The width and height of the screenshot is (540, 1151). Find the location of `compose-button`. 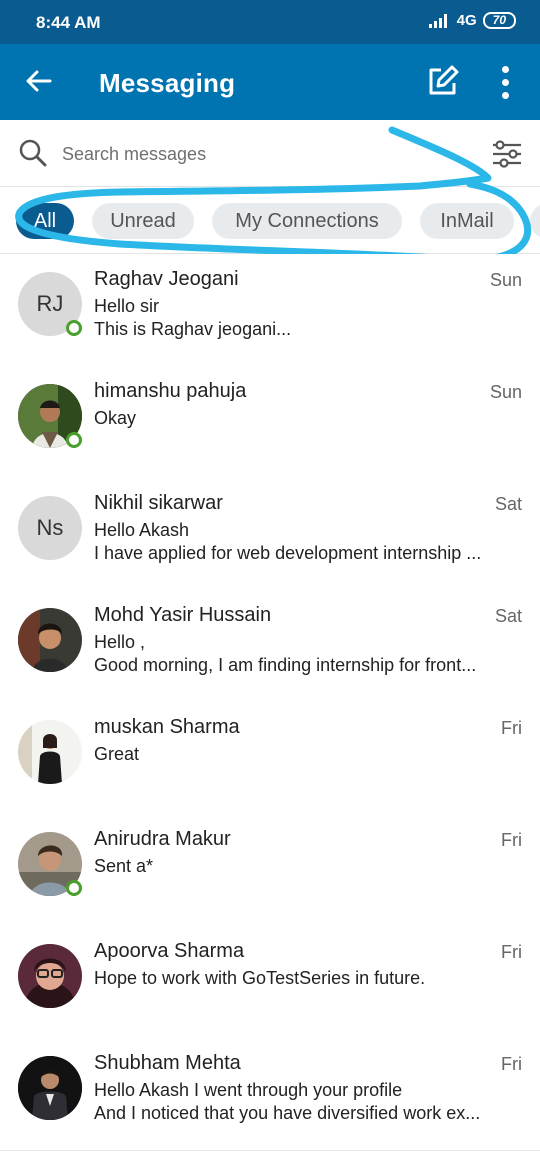

compose-button is located at coordinates (443, 81).